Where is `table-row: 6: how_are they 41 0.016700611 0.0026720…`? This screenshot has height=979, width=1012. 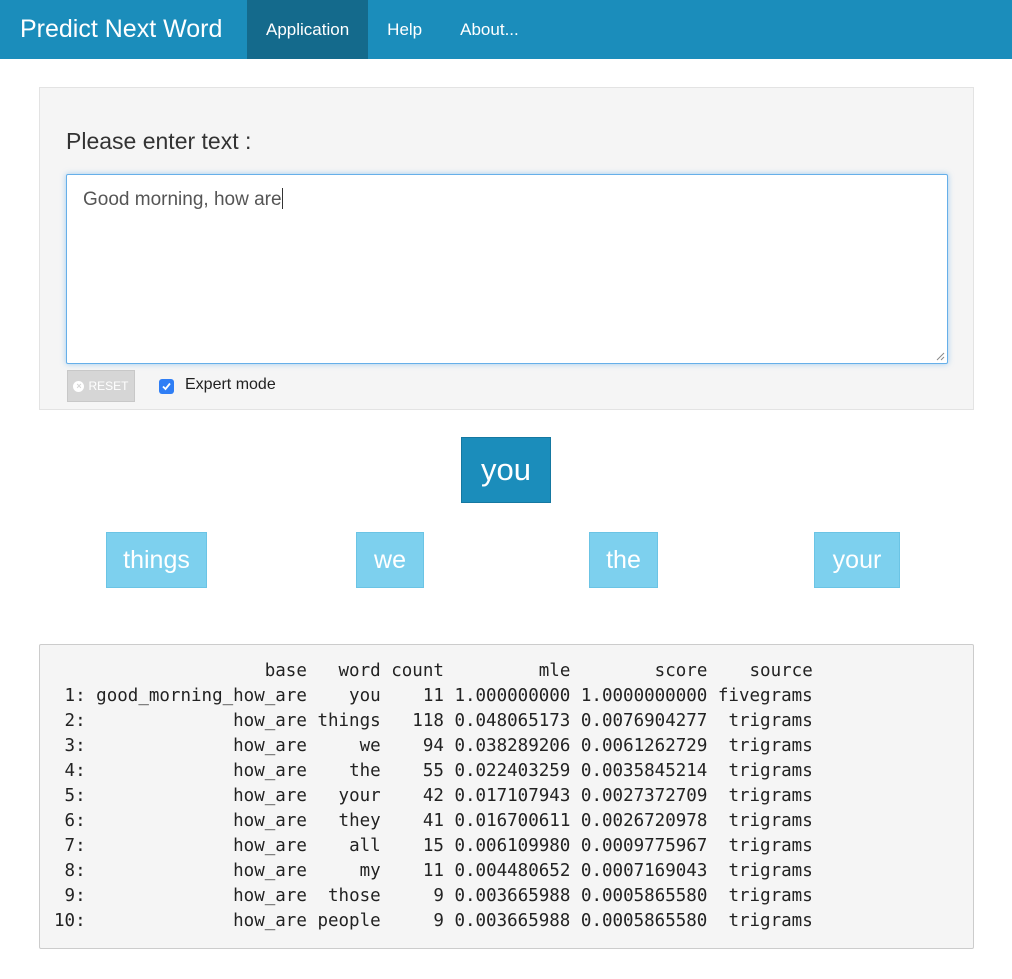 table-row: 6: how_are they 41 0.016700611 0.0026720… is located at coordinates (433, 821).